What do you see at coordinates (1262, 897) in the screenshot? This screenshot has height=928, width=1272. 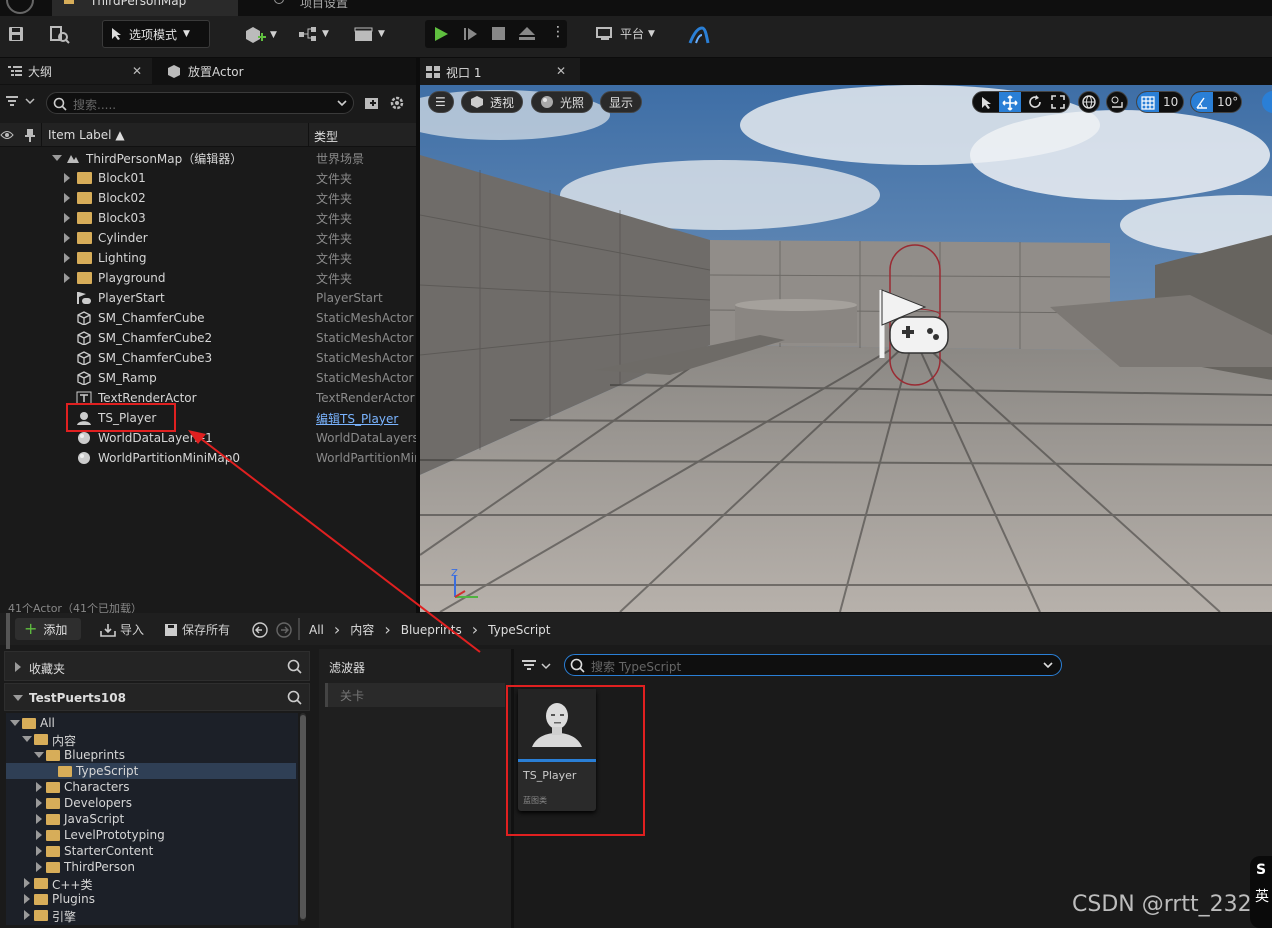 I see `ime-label: 英` at bounding box center [1262, 897].